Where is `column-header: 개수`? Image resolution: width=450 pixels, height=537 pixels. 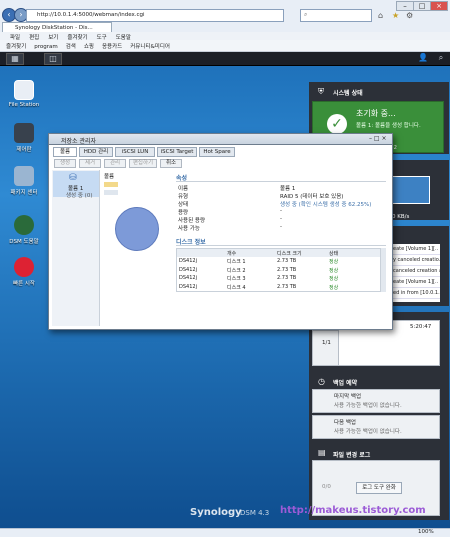 column-header: 개수 is located at coordinates (232, 254).